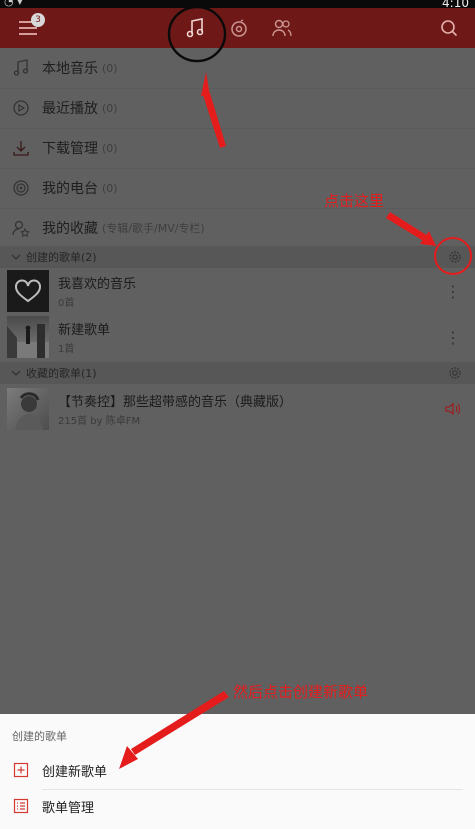 The width and height of the screenshot is (475, 829). I want to click on playlist-count: 0首, so click(66, 303).